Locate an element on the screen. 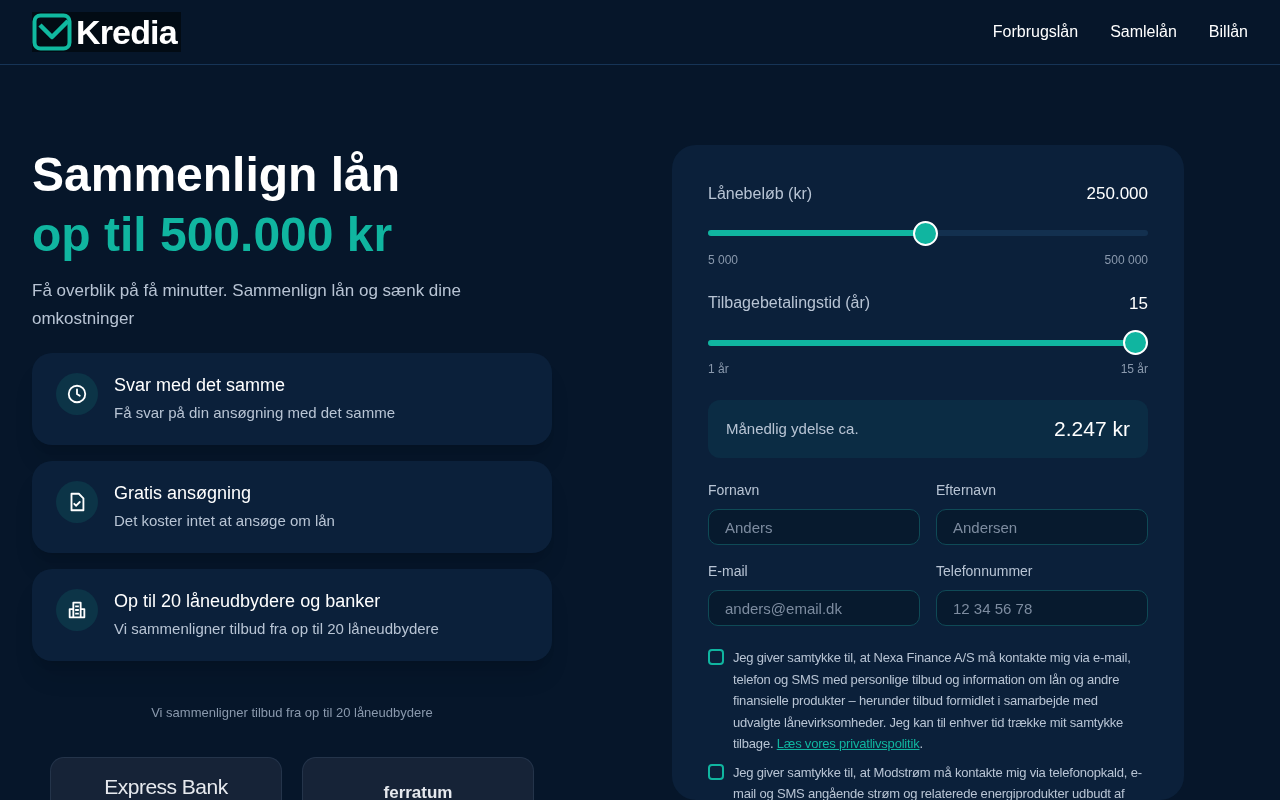 This screenshot has width=1280, height=800. field-label: E-mail is located at coordinates (728, 571).